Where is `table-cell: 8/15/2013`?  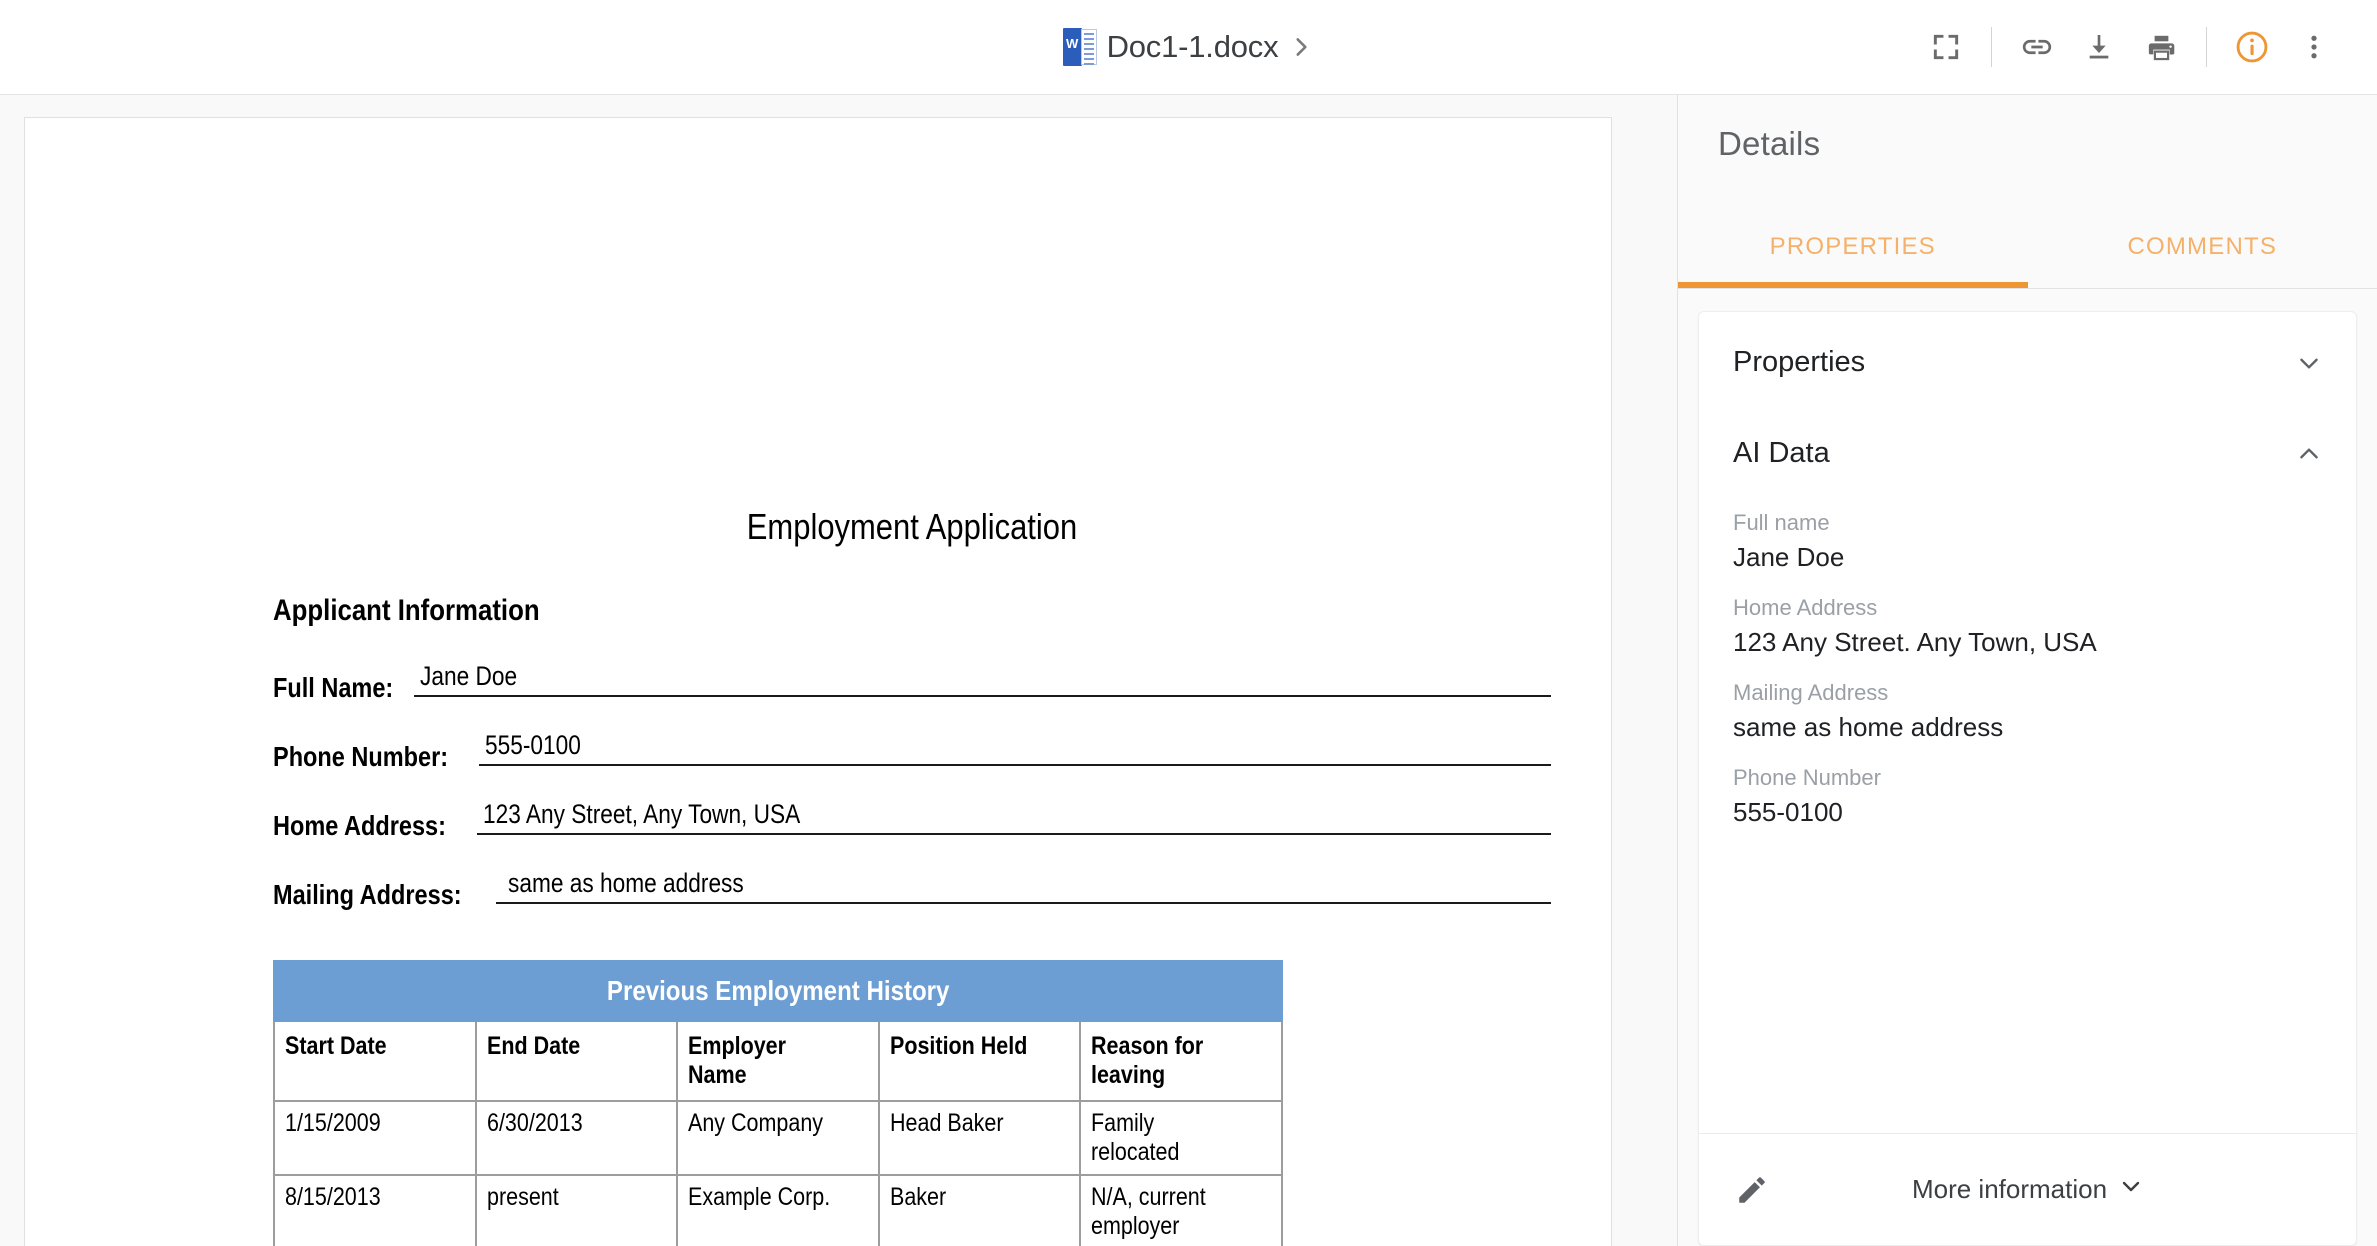
table-cell: 8/15/2013 is located at coordinates (375, 1210).